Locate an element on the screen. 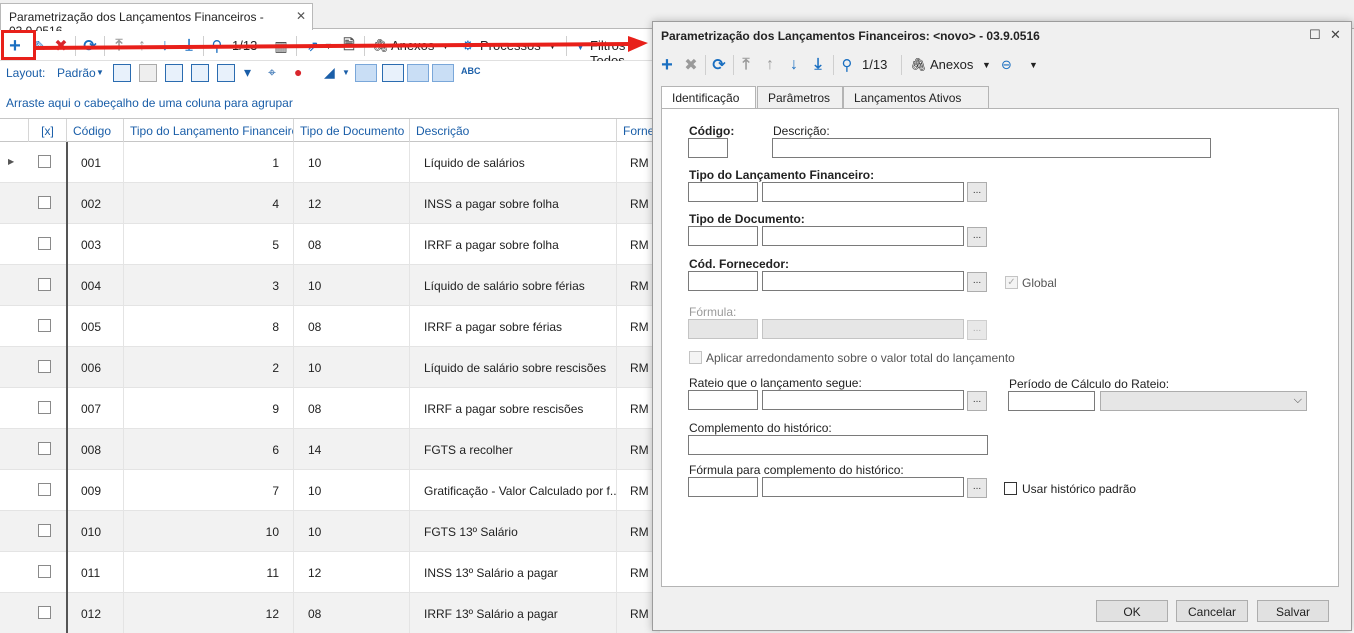  options-icon: ⊖ is located at coordinates (1006, 65).